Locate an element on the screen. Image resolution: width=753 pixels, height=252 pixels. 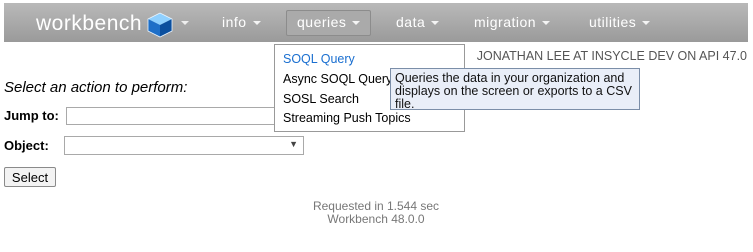
request-time: Requested in 1.544 sec is located at coordinates (376, 206).